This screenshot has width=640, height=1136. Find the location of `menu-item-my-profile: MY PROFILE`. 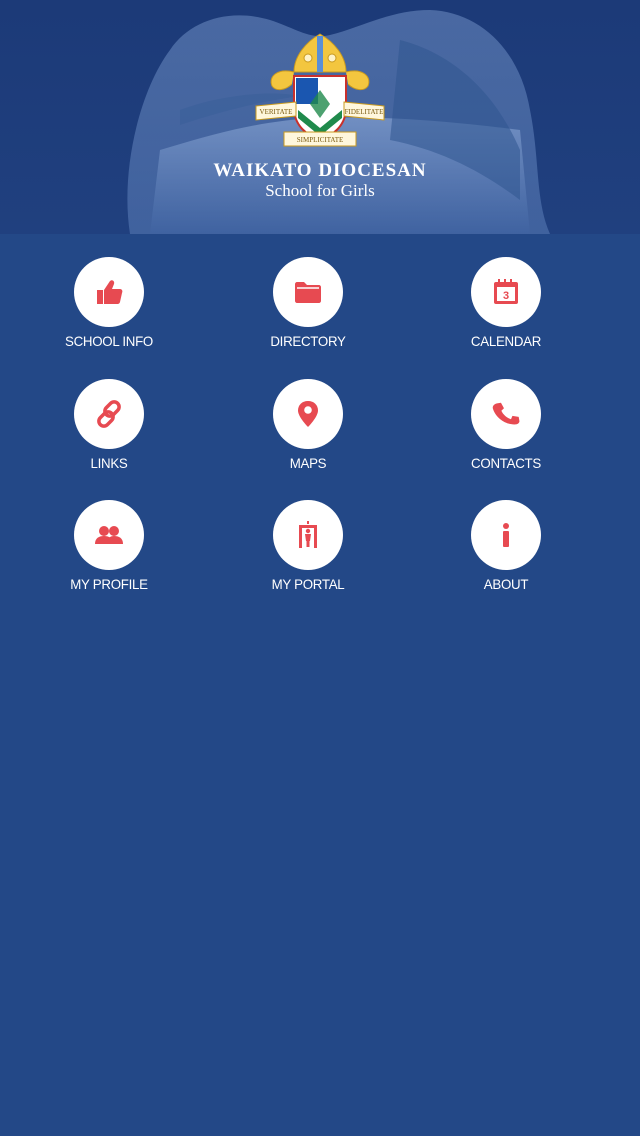

menu-item-my-profile: MY PROFILE is located at coordinates (109, 555).